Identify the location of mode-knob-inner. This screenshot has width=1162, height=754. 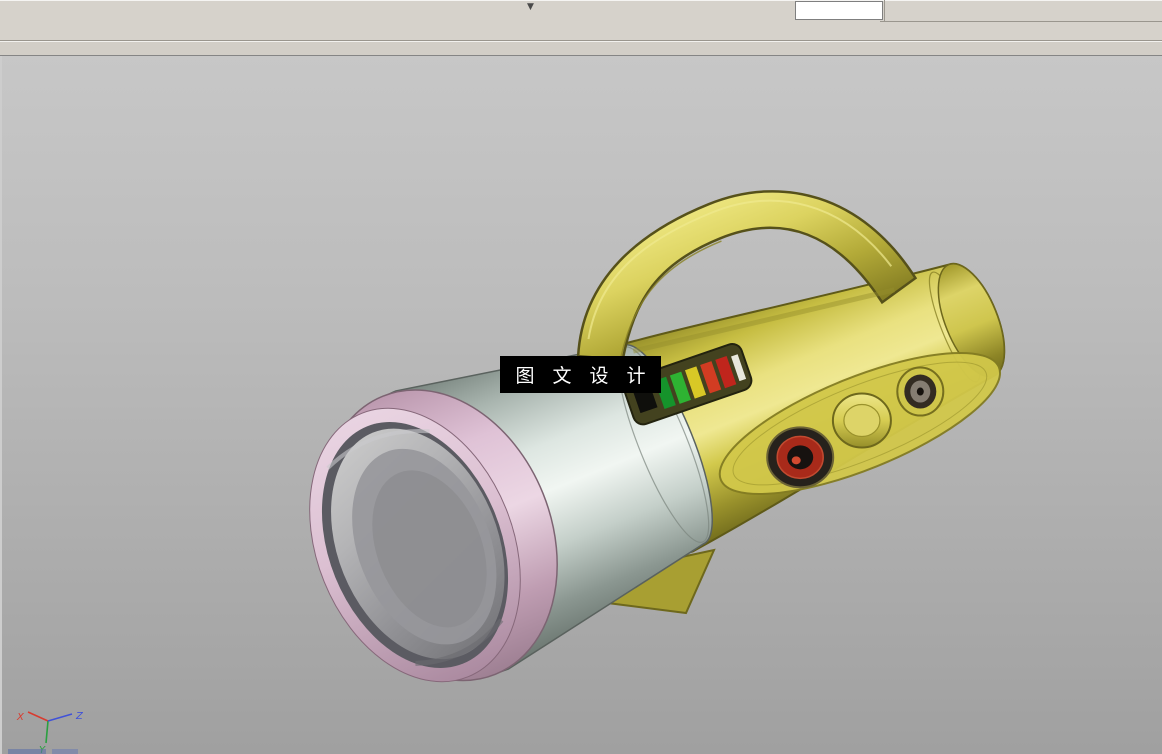
(862, 420).